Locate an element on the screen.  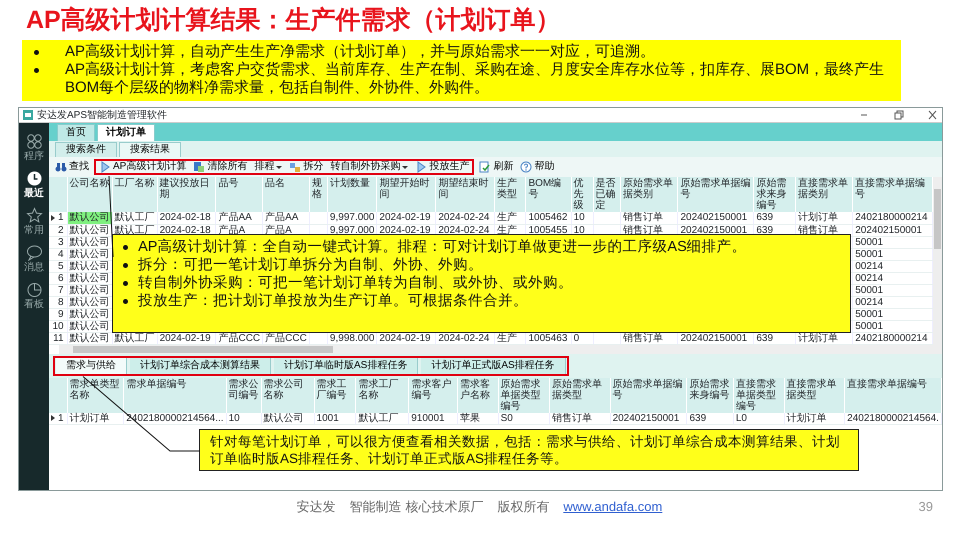
column-header: 是否已确定 is located at coordinates (607, 194).